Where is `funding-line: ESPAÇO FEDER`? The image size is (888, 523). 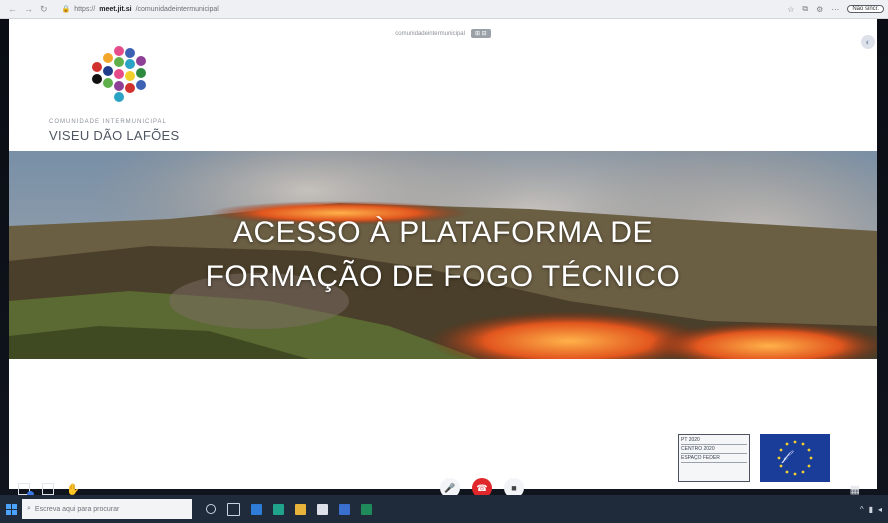
funding-line: ESPAÇO FEDER is located at coordinates (714, 458).